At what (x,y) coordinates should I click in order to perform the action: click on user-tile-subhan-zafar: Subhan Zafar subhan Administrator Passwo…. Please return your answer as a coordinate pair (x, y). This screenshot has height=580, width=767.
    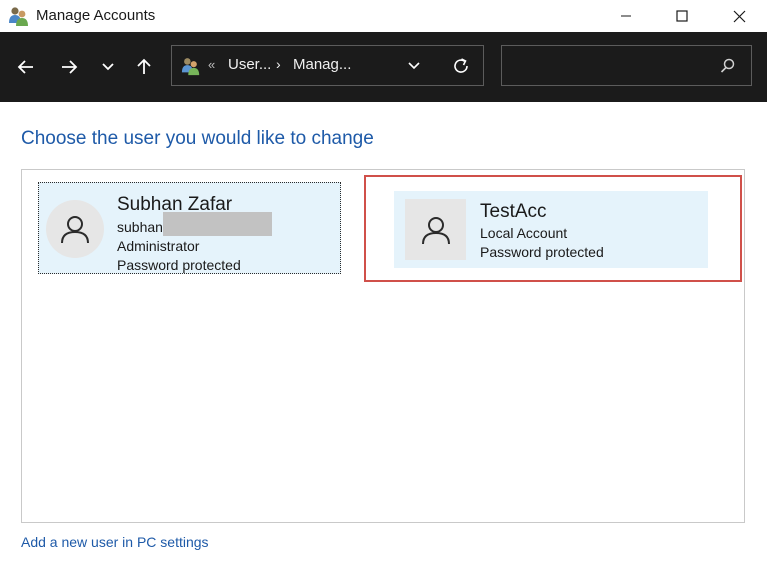
    Looking at the image, I should click on (189, 228).